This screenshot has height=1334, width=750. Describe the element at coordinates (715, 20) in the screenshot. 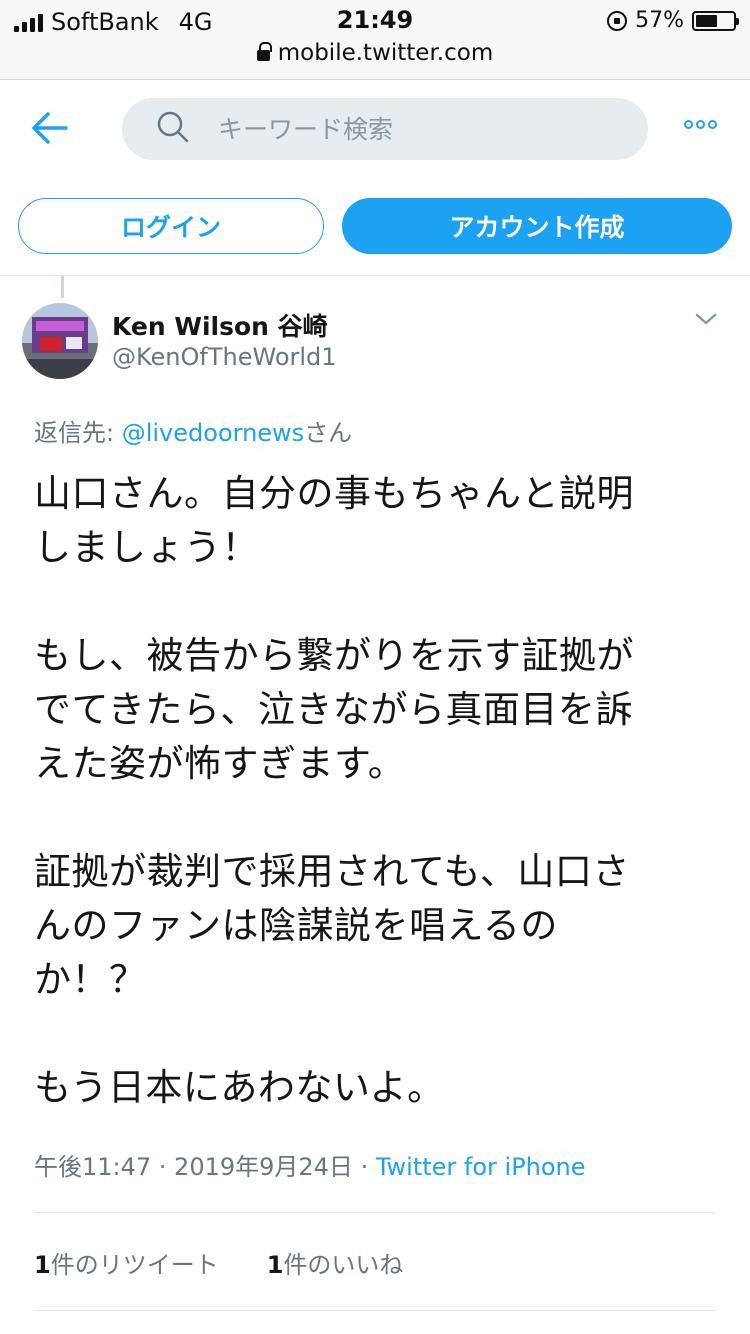

I see `battery-icon` at that location.